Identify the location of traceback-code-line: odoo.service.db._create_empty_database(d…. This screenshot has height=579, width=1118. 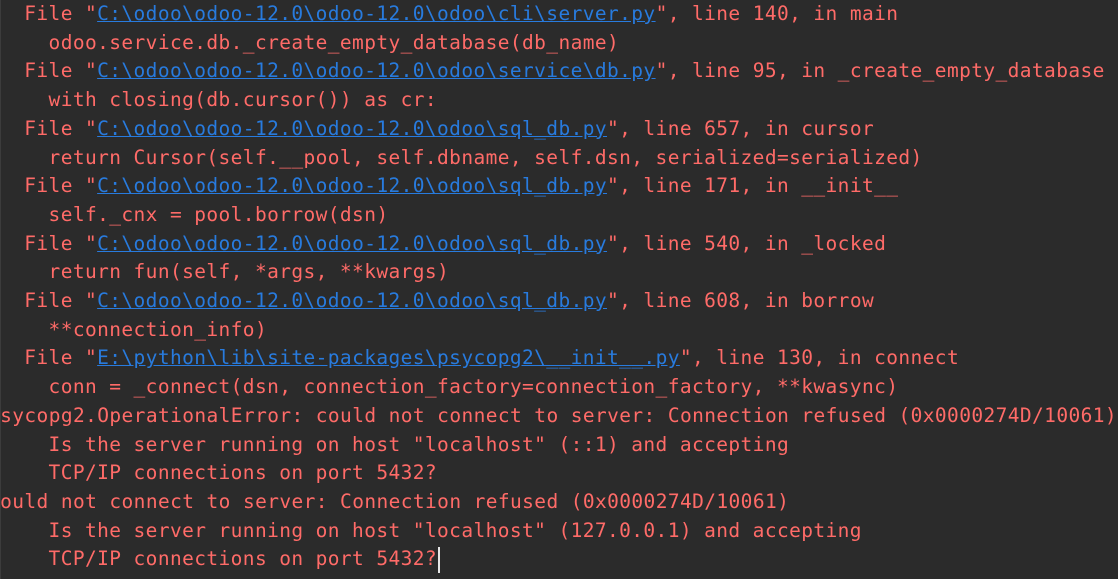
(310, 42).